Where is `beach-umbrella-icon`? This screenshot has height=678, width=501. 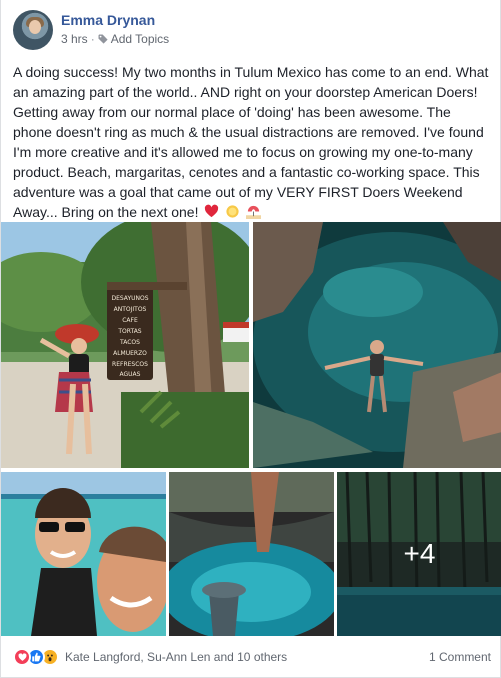 beach-umbrella-icon is located at coordinates (254, 212).